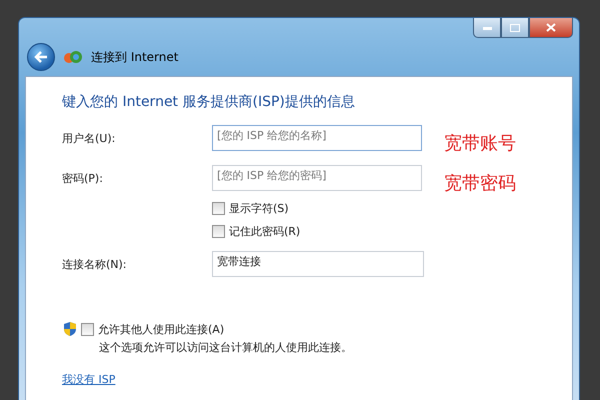 This screenshot has width=600, height=400. Describe the element at coordinates (226, 347) in the screenshot. I see `option-description: 这个选项允许可以访问这台计算机的人使用此连接。` at that location.